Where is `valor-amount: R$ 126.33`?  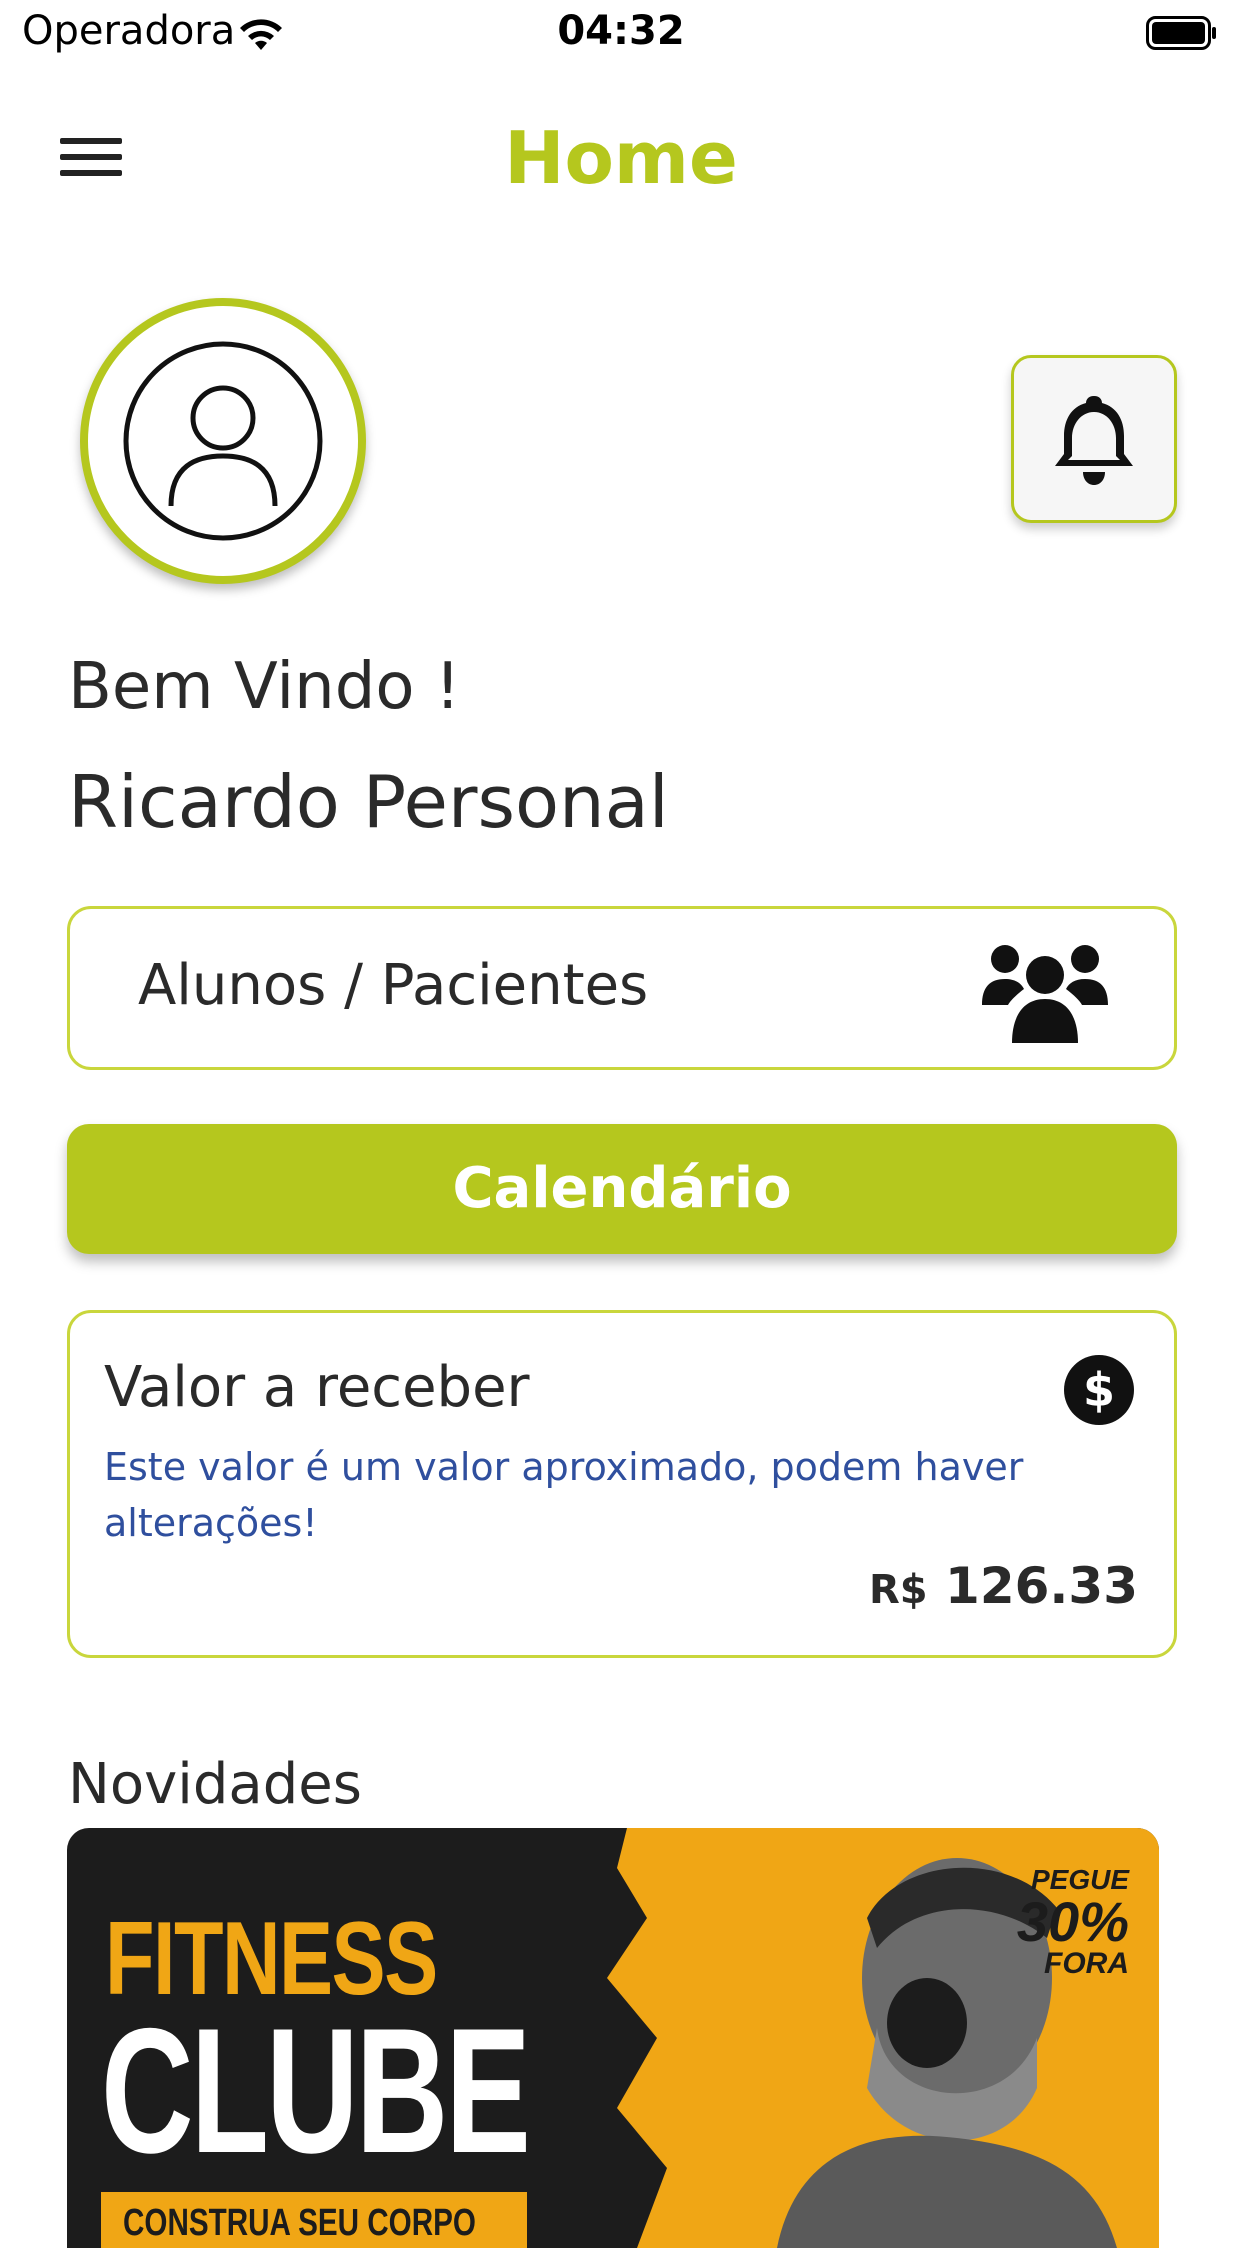 valor-amount: R$ 126.33 is located at coordinates (1003, 1586).